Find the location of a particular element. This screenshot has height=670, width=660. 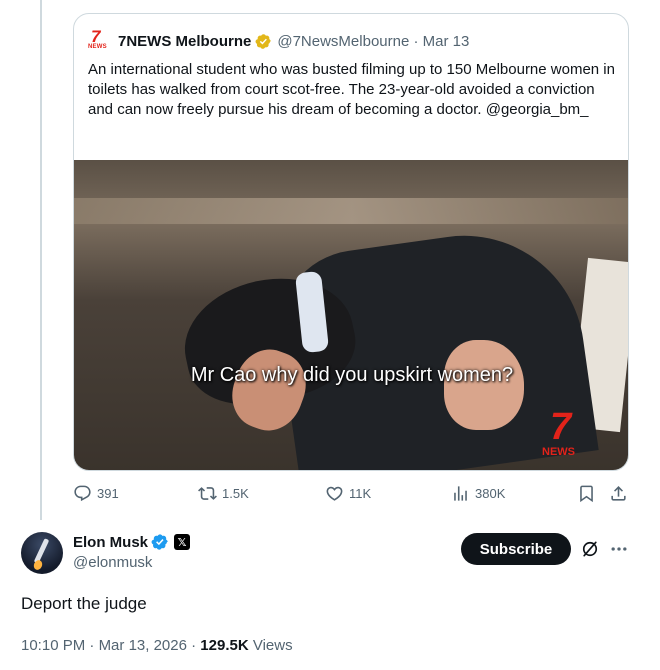

repost-button: 1.5K is located at coordinates (223, 493).